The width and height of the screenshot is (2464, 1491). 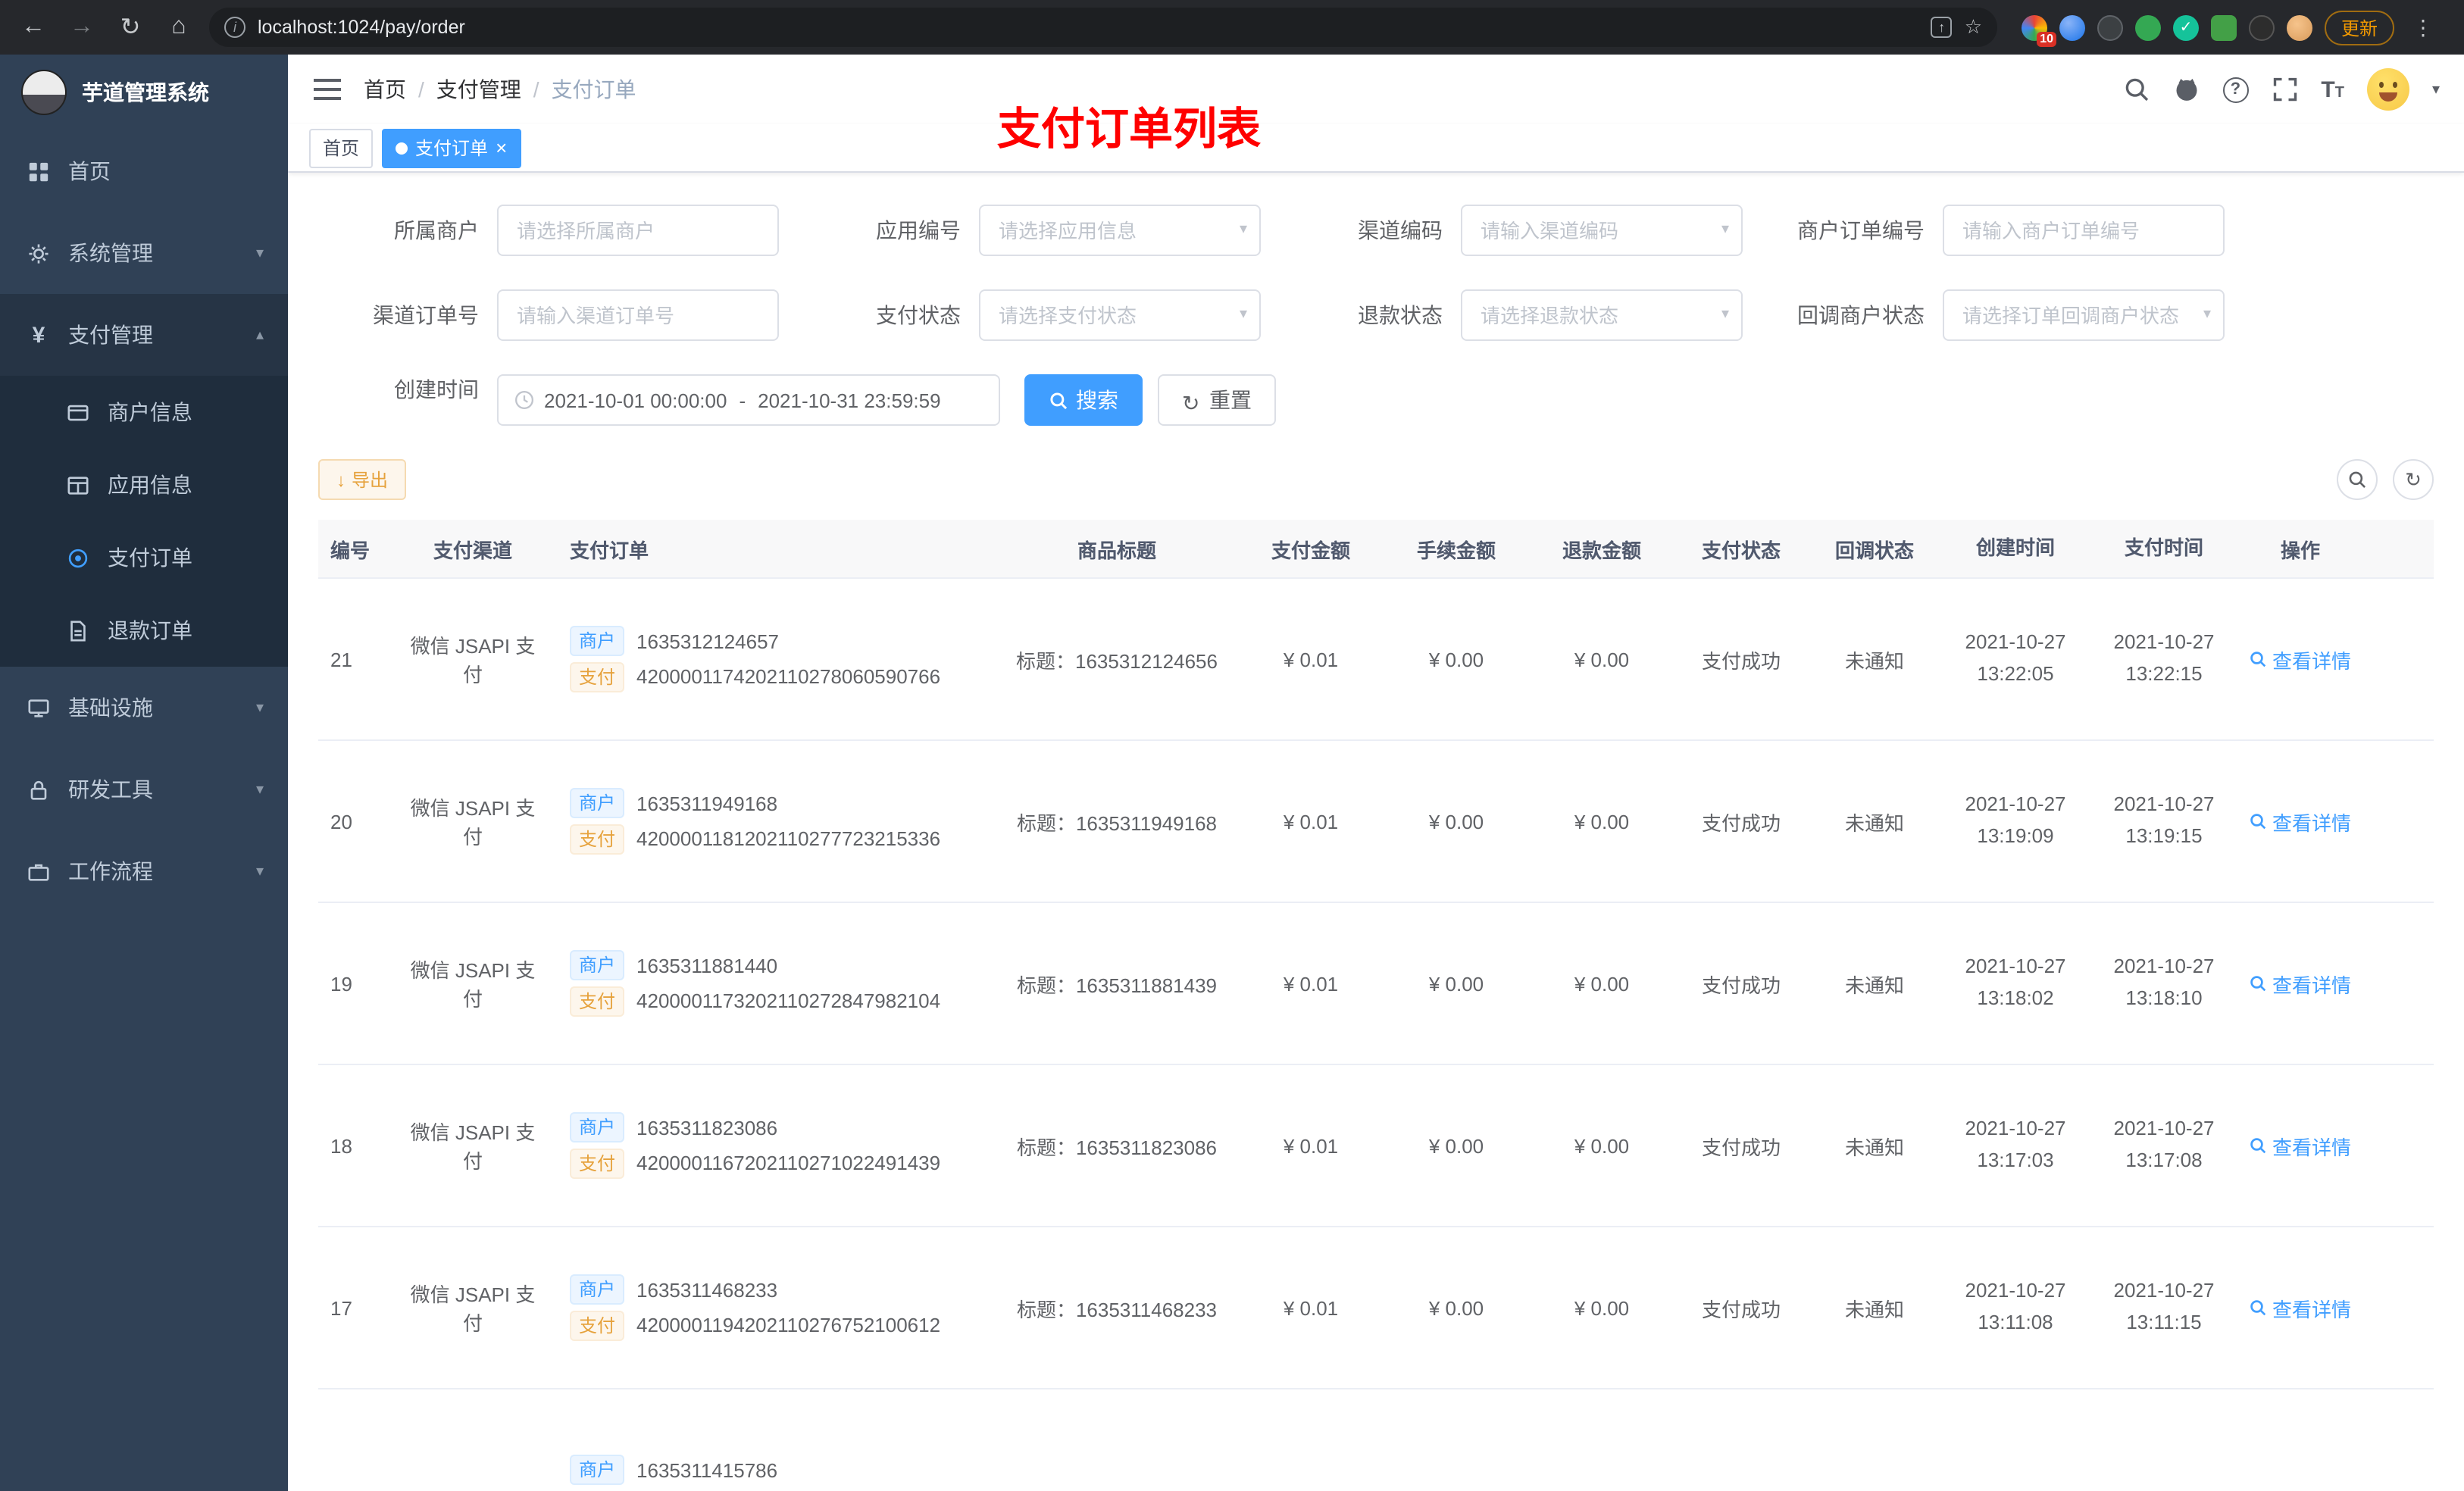 What do you see at coordinates (2164, 1144) in the screenshot?
I see `cell-pay-time: 2021-10-27 13:17:08` at bounding box center [2164, 1144].